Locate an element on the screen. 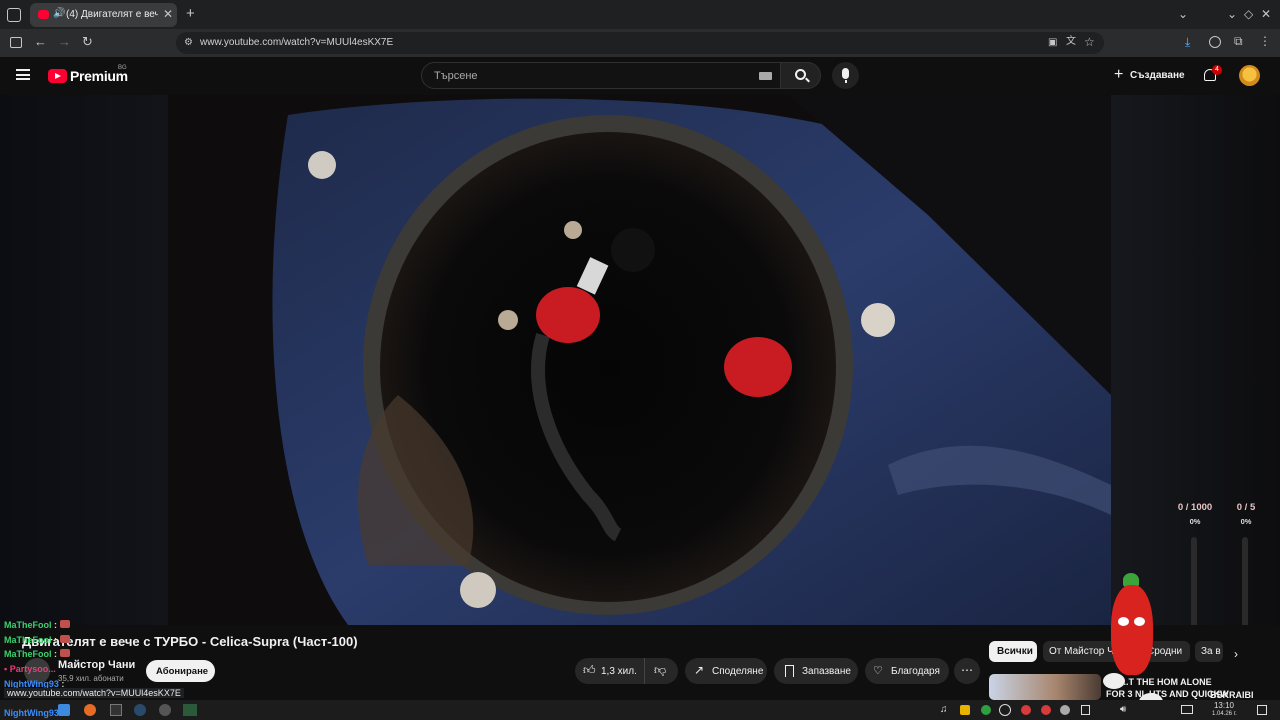  install-app-icon: ▣ is located at coordinates (1052, 43).